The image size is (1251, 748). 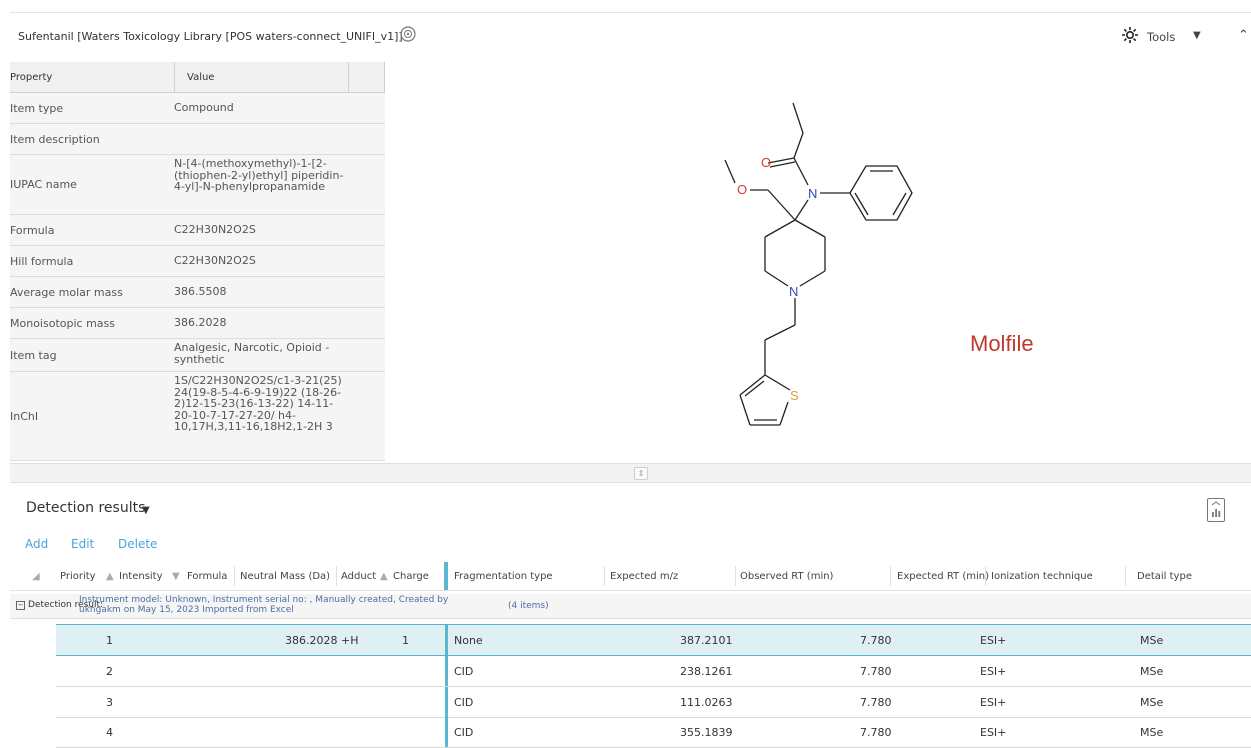 I want to click on property-value: Analgesic, Narcotic, Opioid - synthetic, so click(x=252, y=353).